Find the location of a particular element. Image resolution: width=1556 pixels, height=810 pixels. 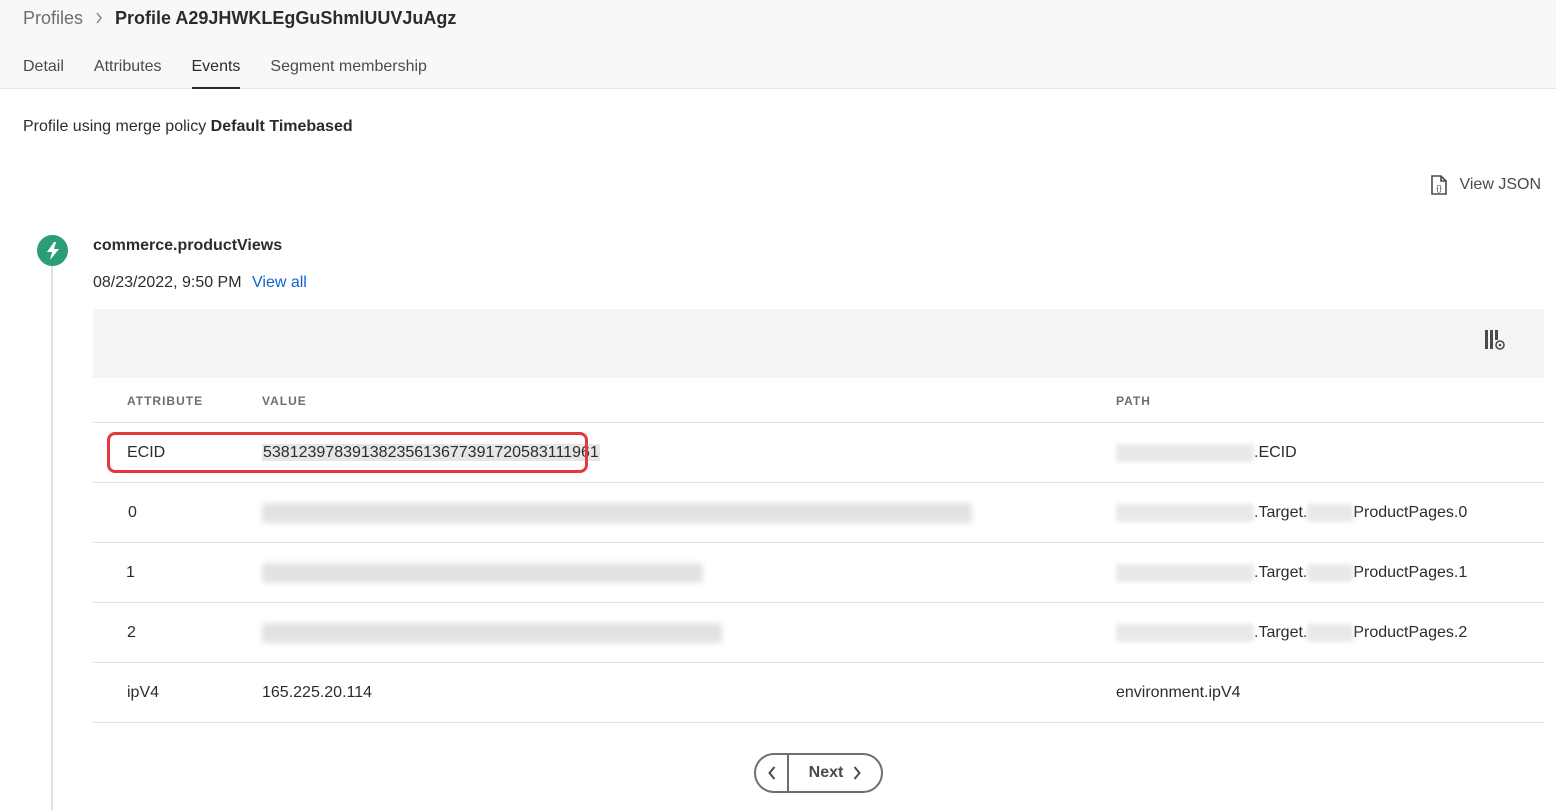

path-suffix: ProductPages.1 is located at coordinates (1410, 572).